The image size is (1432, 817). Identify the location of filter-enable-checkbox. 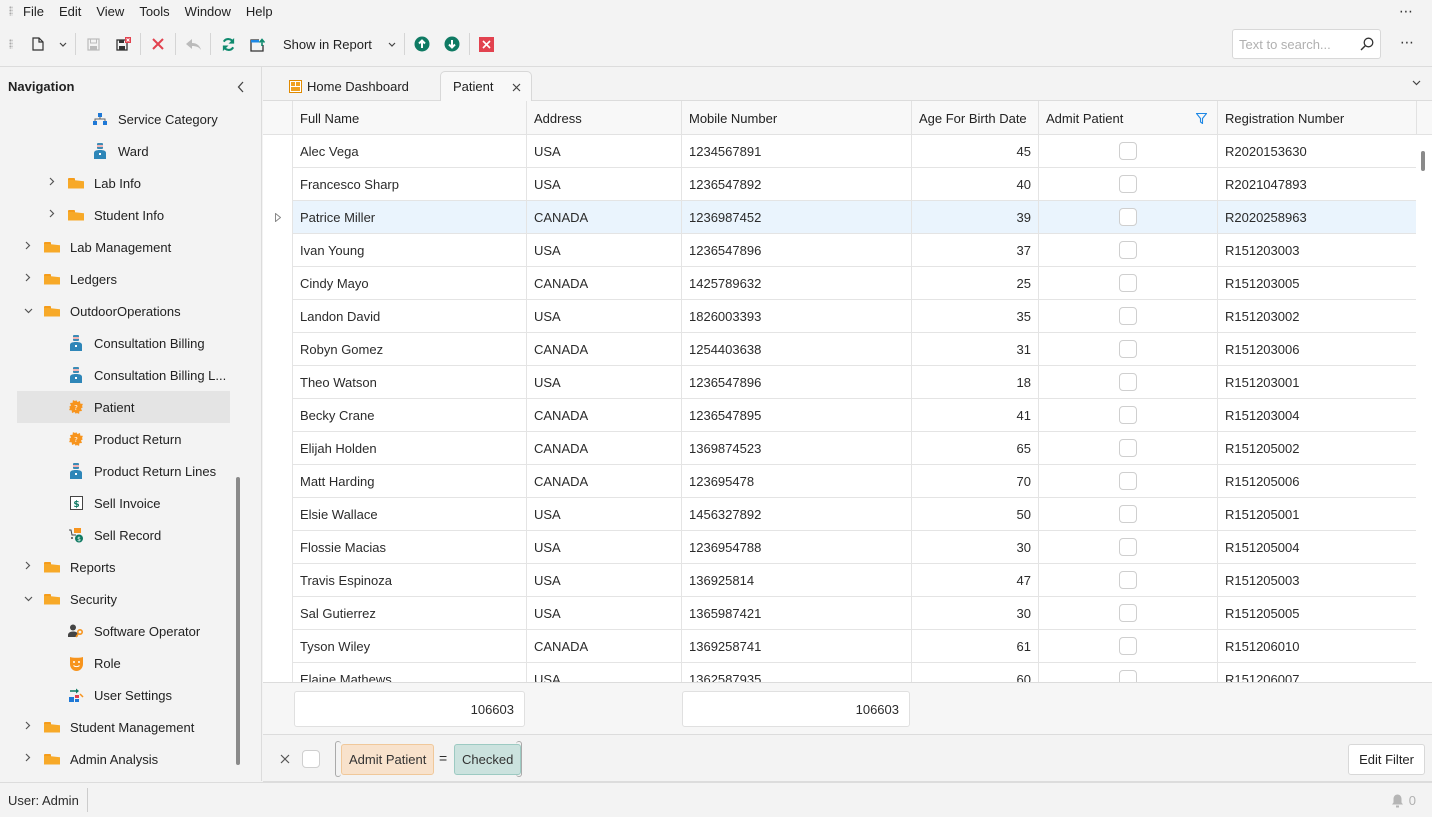
(311, 759).